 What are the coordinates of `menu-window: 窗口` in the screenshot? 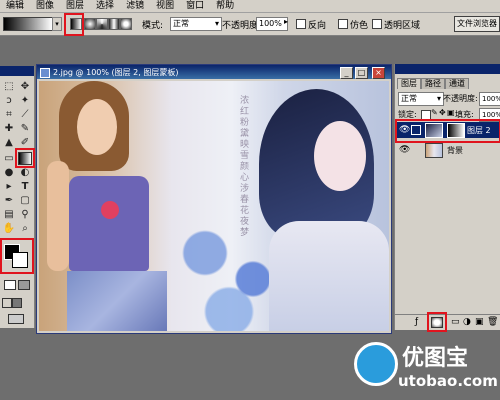 It's located at (195, 6).